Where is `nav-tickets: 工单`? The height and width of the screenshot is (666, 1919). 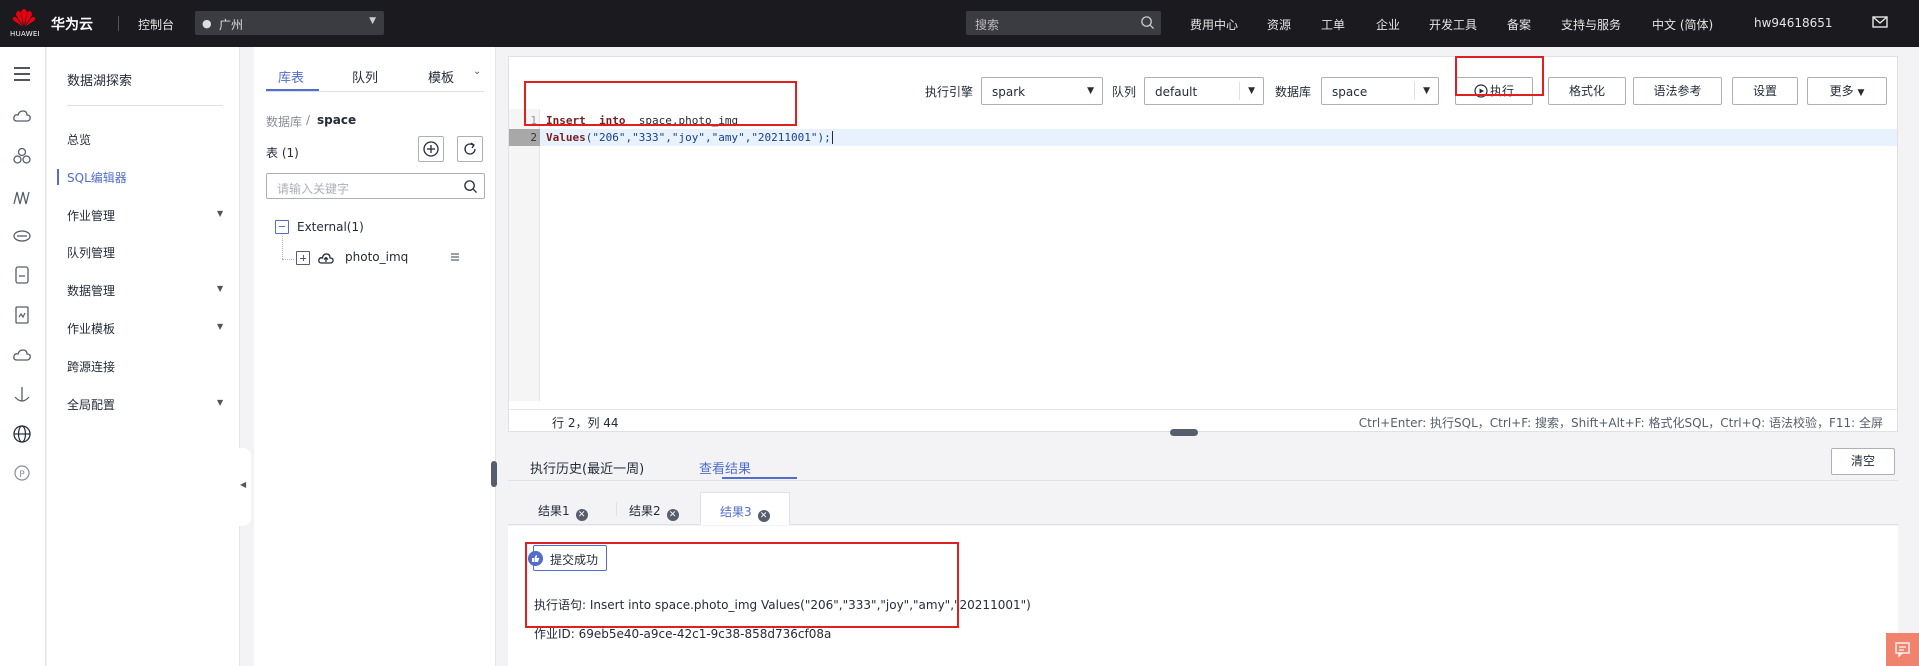
nav-tickets: 工单 is located at coordinates (1333, 24).